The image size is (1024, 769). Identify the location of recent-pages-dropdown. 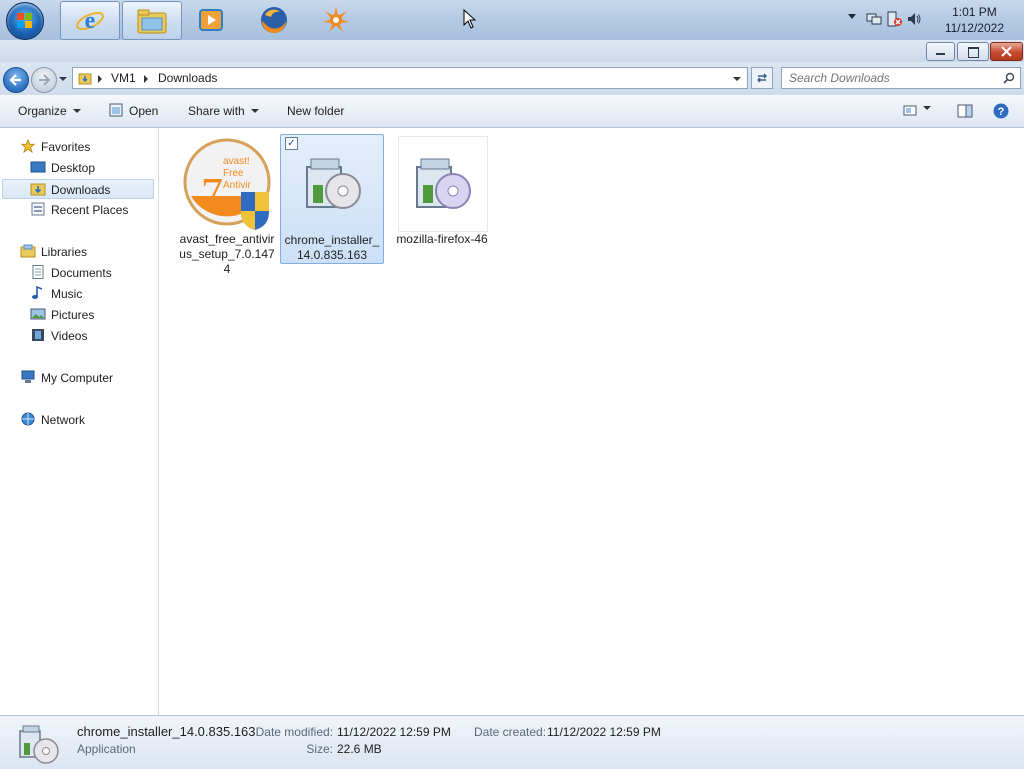
(63, 79).